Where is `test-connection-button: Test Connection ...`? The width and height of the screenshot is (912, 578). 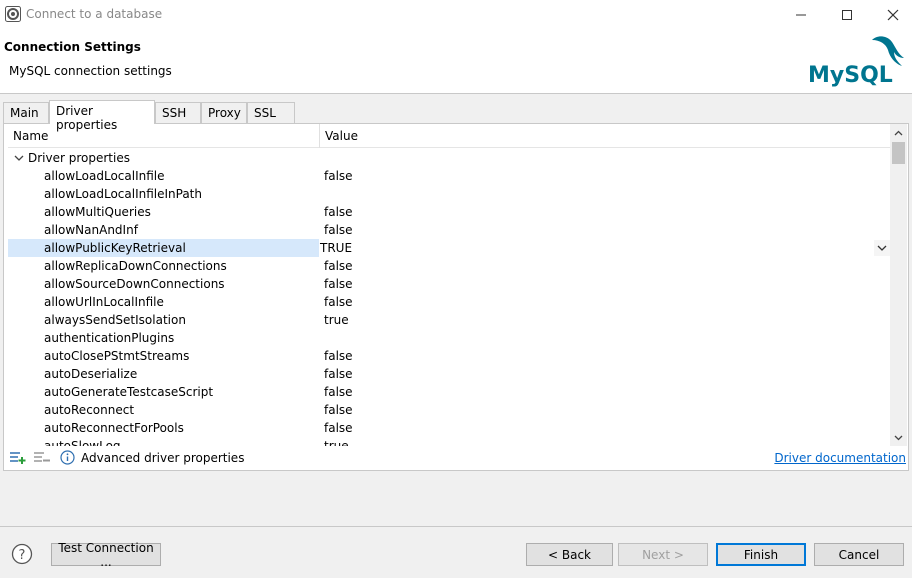 test-connection-button: Test Connection ... is located at coordinates (106, 555).